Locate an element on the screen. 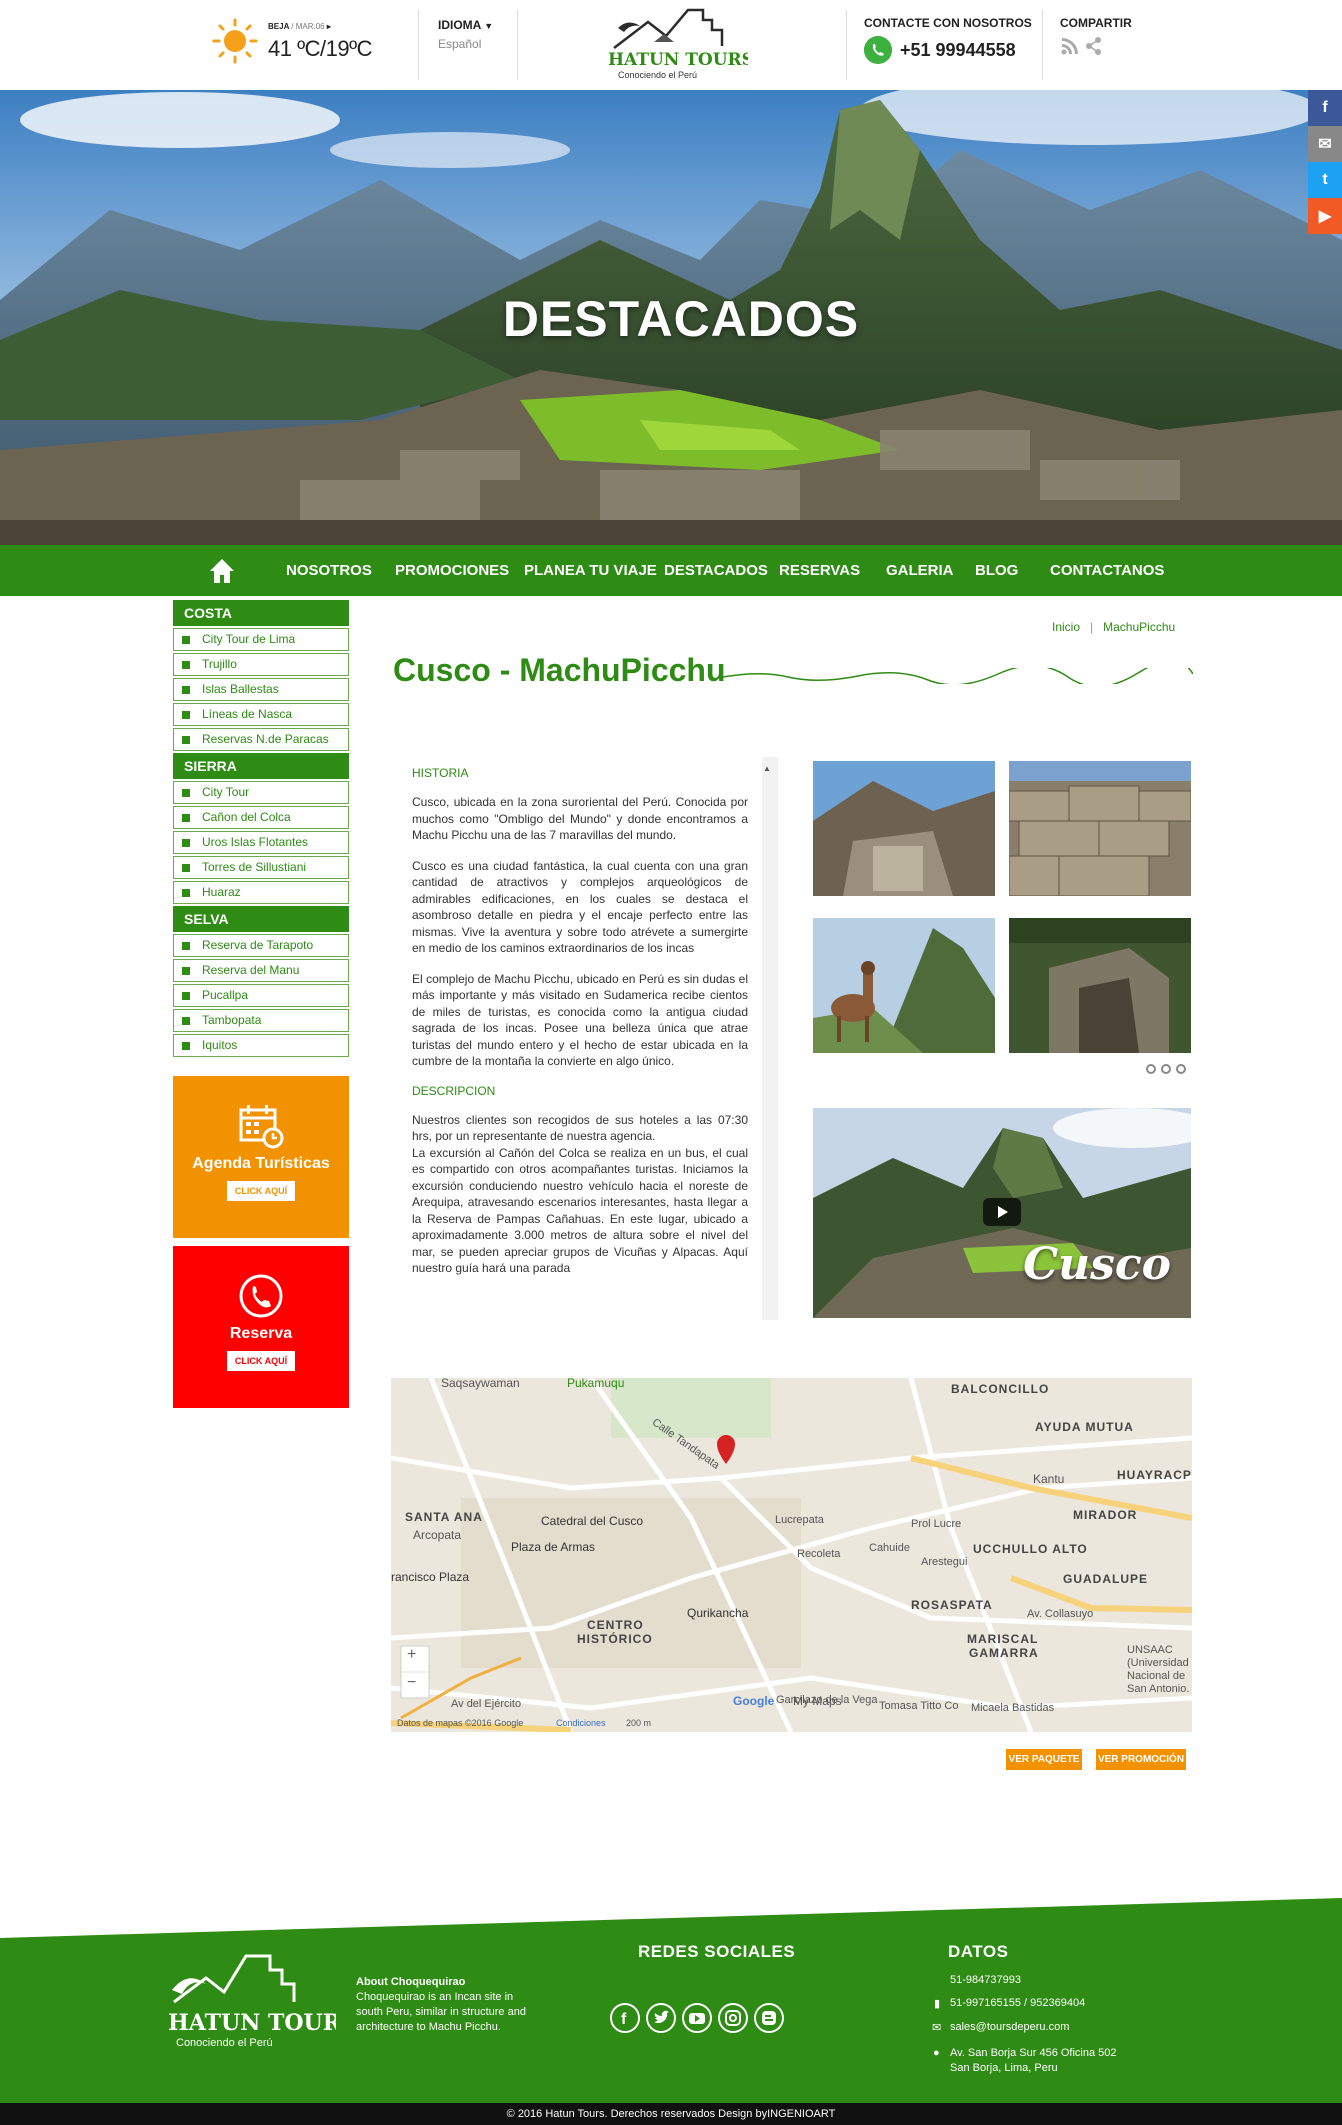 This screenshot has height=2125, width=1342. language-selector: IDIOMA ▼ Español is located at coordinates (465, 34).